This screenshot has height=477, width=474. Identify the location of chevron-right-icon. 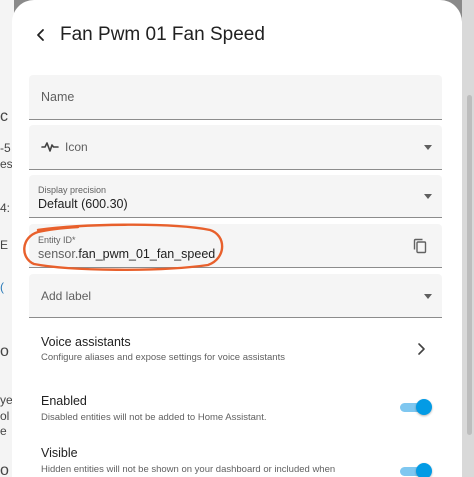
(421, 349).